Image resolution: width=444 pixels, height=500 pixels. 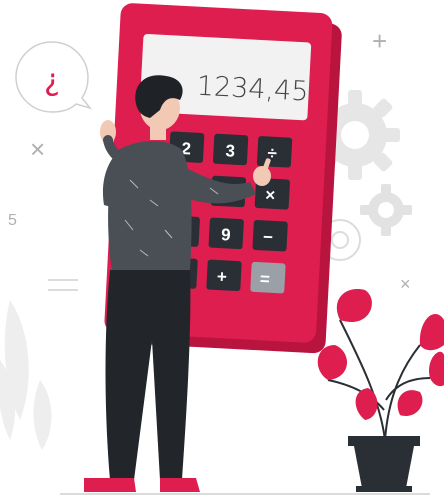 I want to click on key-multiply: ×, so click(x=270, y=194).